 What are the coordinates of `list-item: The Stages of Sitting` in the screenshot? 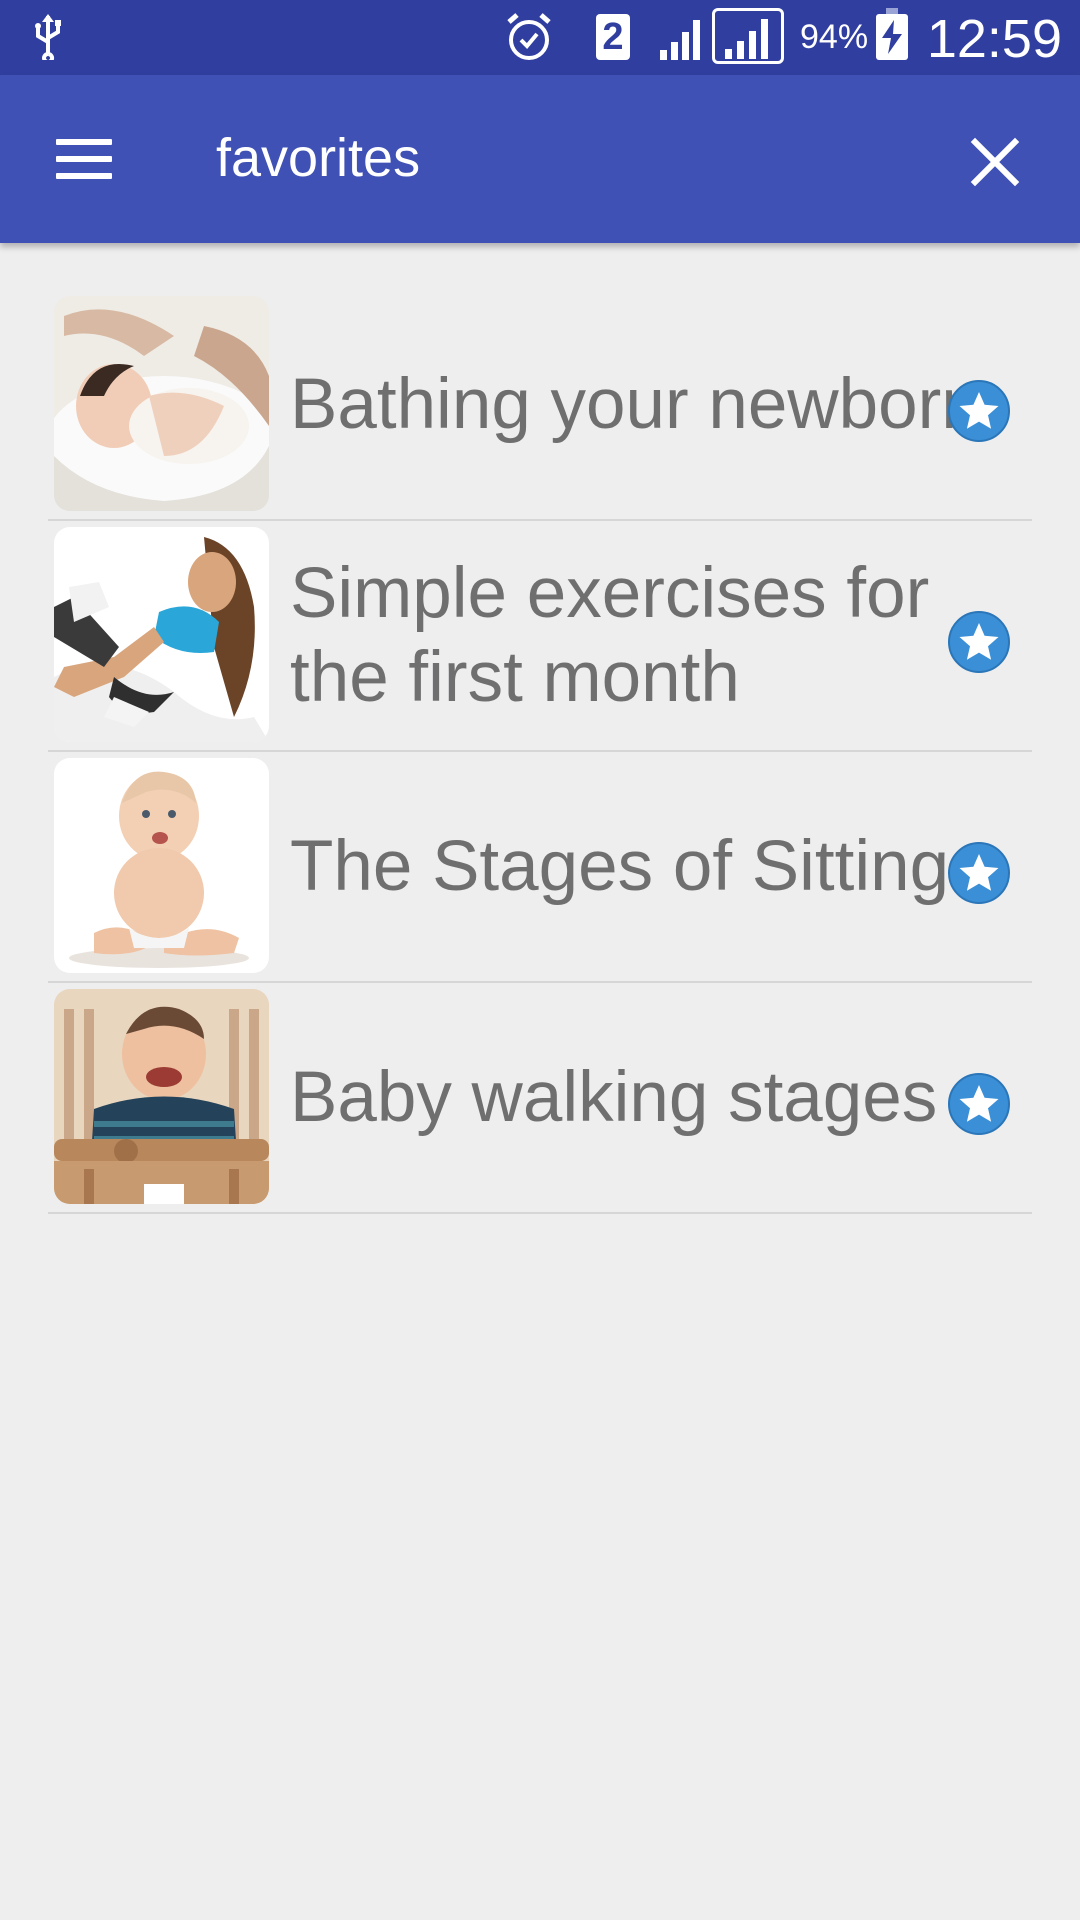 It's located at (540, 867).